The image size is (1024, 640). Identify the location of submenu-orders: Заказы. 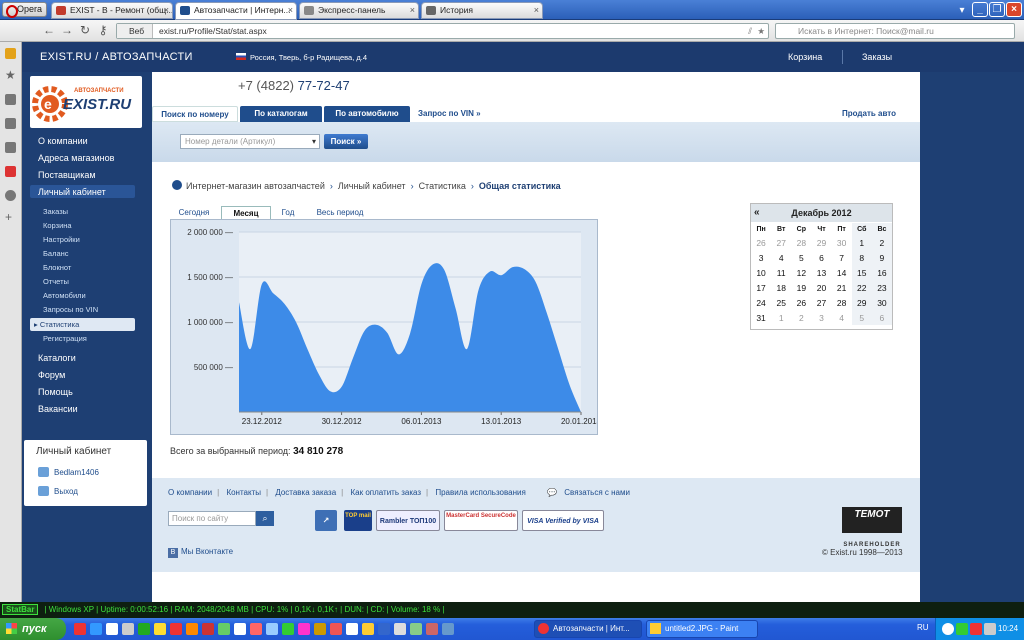
(55, 211).